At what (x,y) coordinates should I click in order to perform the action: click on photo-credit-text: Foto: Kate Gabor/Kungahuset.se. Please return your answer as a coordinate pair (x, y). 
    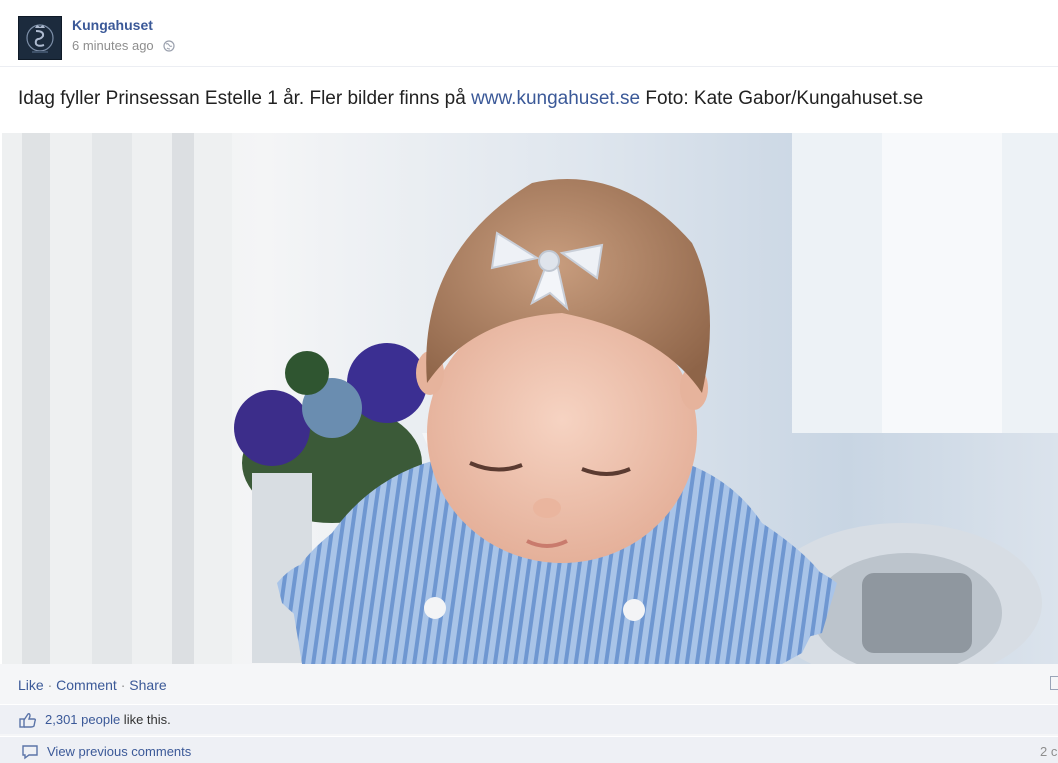
    Looking at the image, I should click on (782, 98).